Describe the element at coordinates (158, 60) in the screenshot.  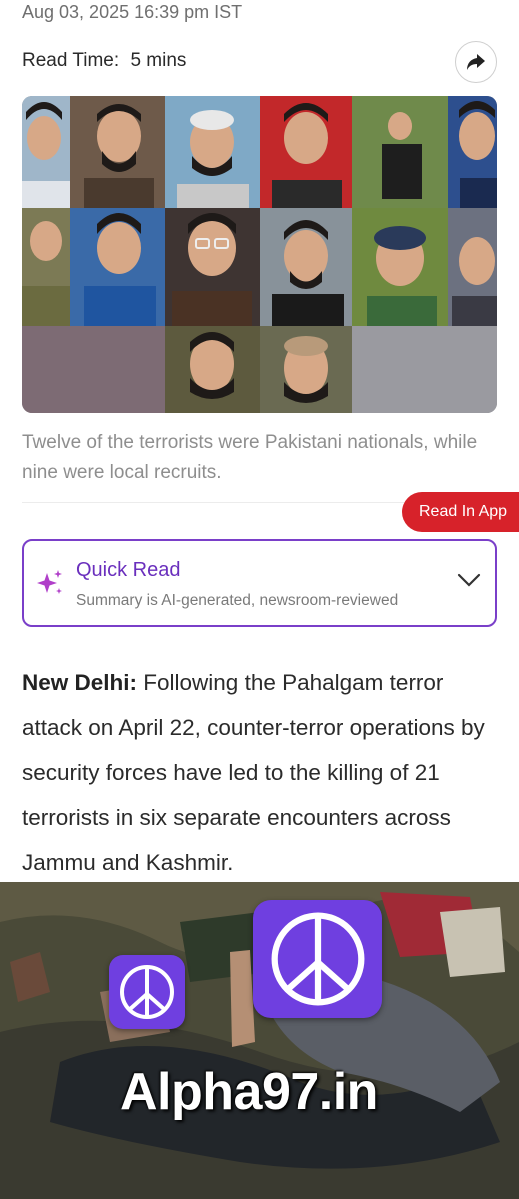
I see `read-time-value: 5 mins` at that location.